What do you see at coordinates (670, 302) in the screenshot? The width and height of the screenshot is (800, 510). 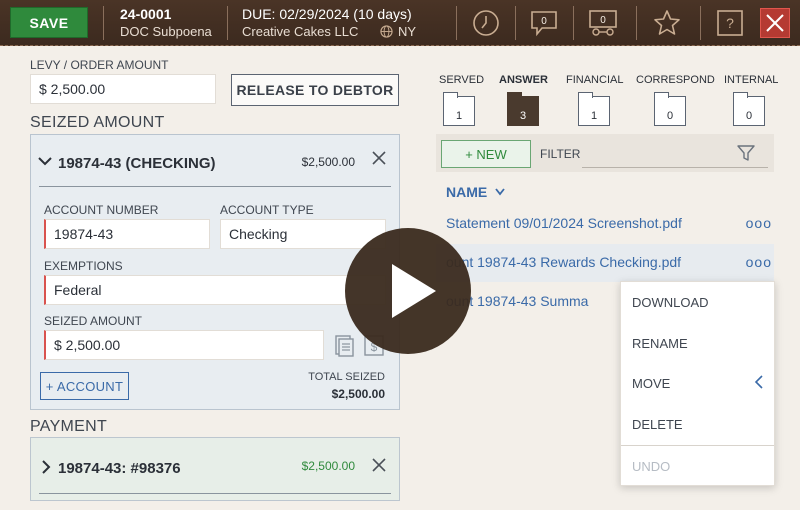 I see `menu-download: DOWNLOAD` at bounding box center [670, 302].